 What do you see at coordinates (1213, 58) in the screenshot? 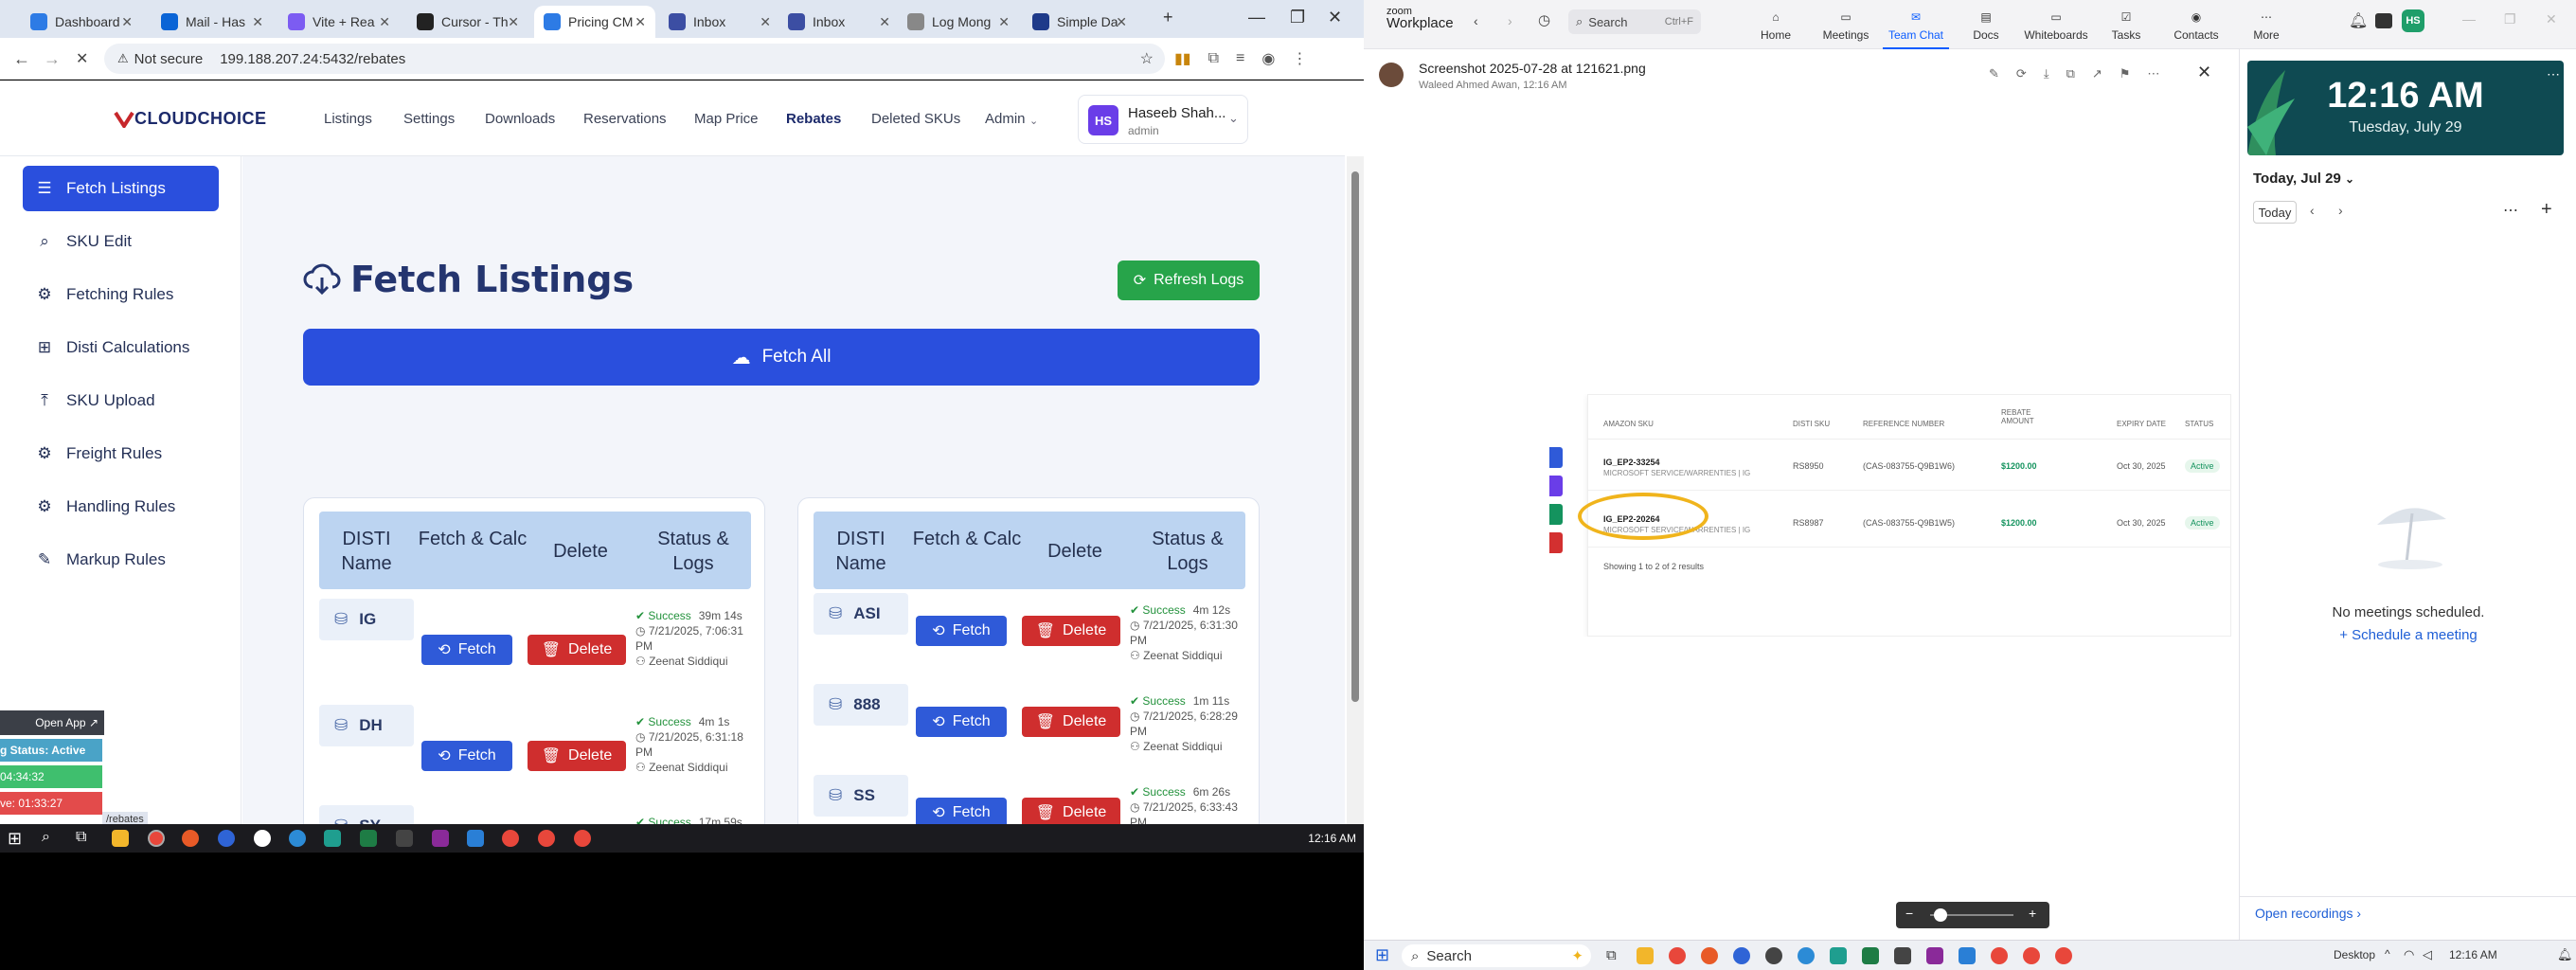
I see `puzzle-icon: ⧉` at bounding box center [1213, 58].